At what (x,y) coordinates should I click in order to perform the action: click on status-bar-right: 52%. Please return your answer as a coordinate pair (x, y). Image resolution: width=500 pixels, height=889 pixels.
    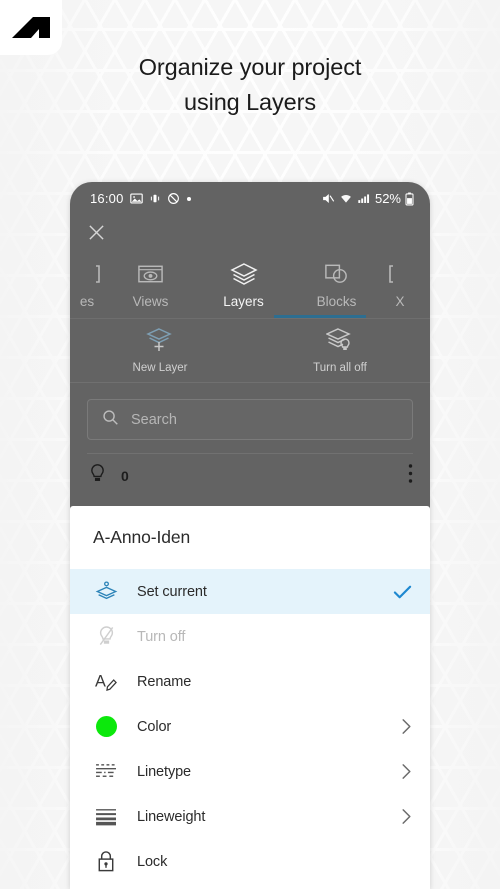
    Looking at the image, I should click on (367, 198).